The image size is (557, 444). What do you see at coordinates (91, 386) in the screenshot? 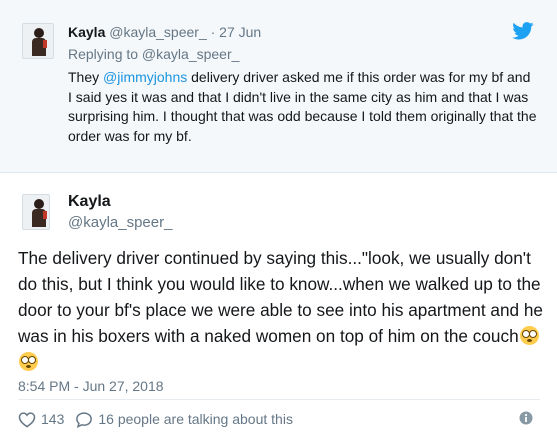
I see `tweet-timestamp: 8:54 PM - Jun 27, 2018` at bounding box center [91, 386].